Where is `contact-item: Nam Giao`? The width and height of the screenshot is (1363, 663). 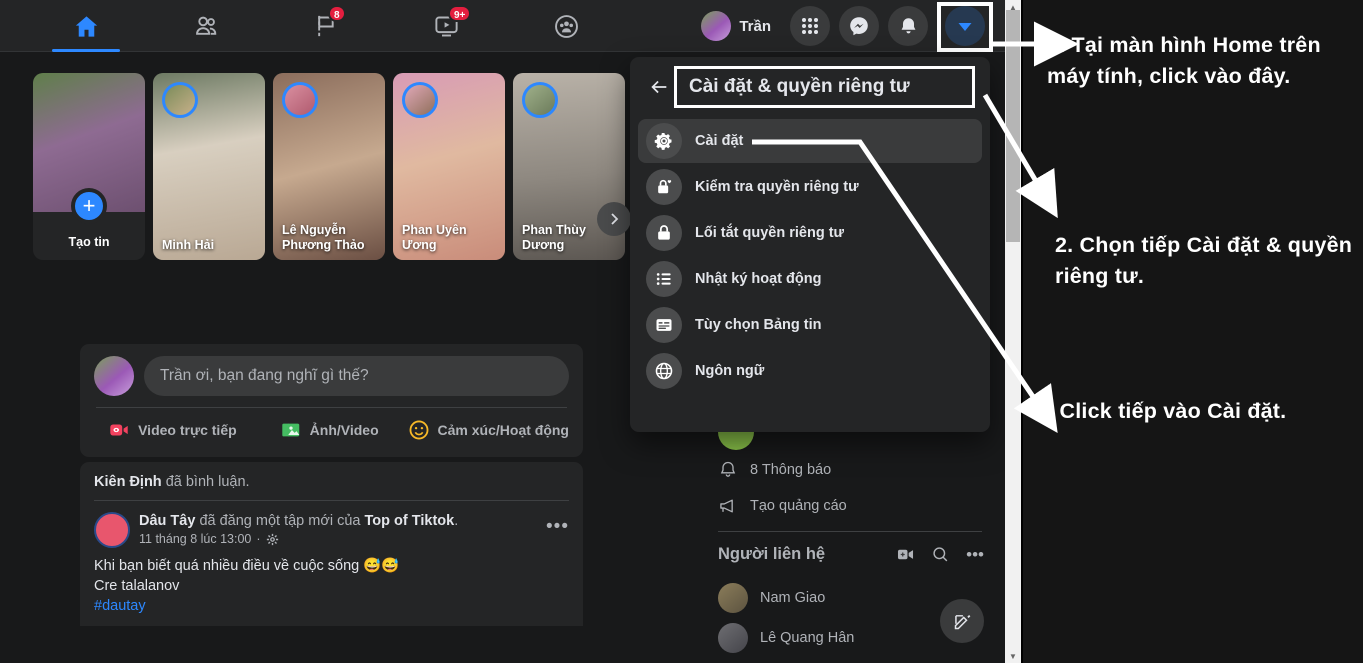 contact-item: Nam Giao is located at coordinates (771, 598).